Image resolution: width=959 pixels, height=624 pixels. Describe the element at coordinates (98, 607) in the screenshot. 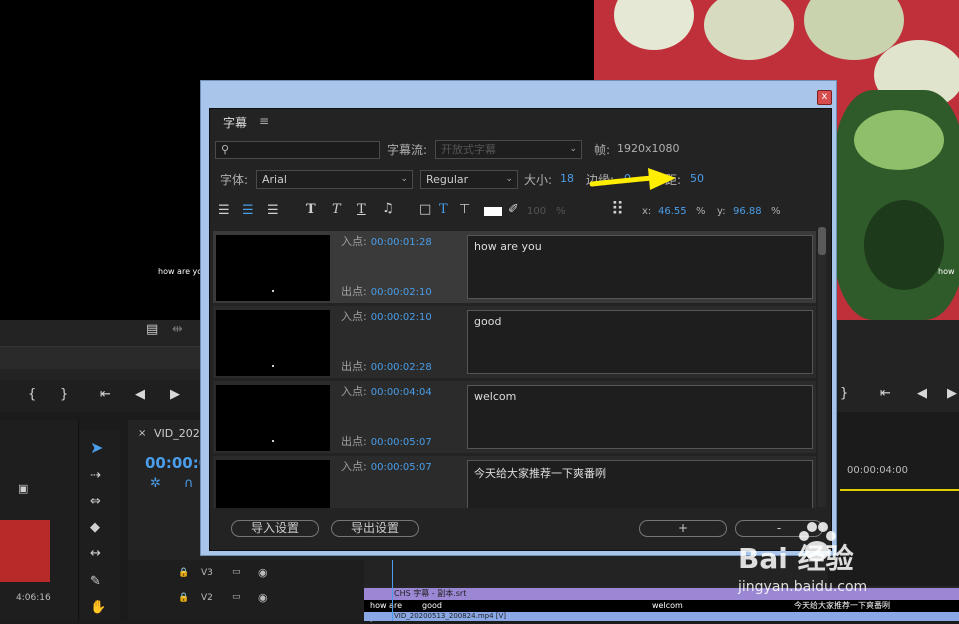

I see `hand-icon: ✋` at that location.